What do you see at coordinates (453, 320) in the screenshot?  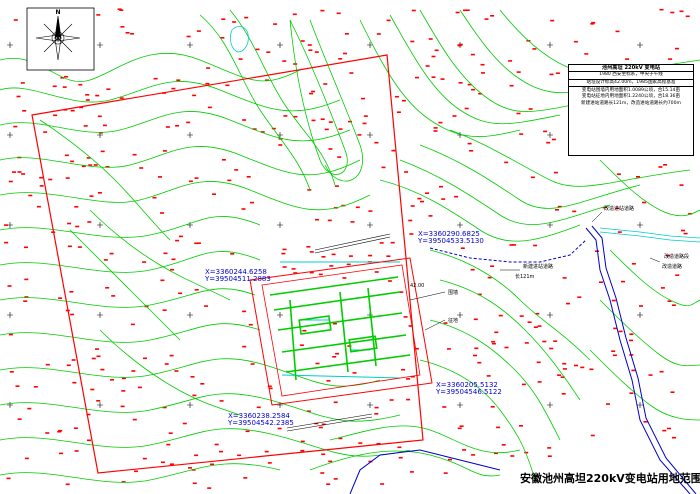 I see `boundary-label: 征地` at bounding box center [453, 320].